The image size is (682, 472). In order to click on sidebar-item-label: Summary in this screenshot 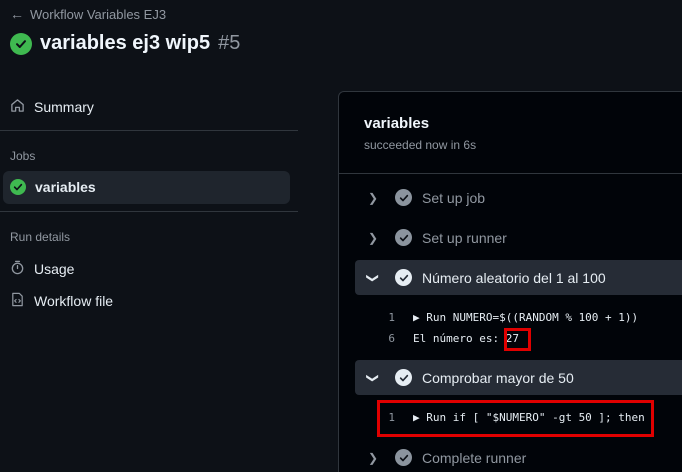, I will do `click(64, 107)`.